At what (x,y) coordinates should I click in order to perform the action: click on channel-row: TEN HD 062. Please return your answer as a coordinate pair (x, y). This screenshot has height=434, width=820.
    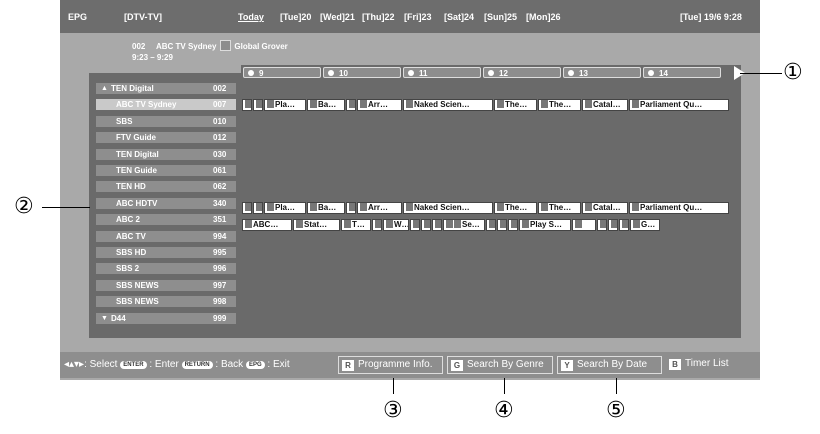
    Looking at the image, I should click on (166, 187).